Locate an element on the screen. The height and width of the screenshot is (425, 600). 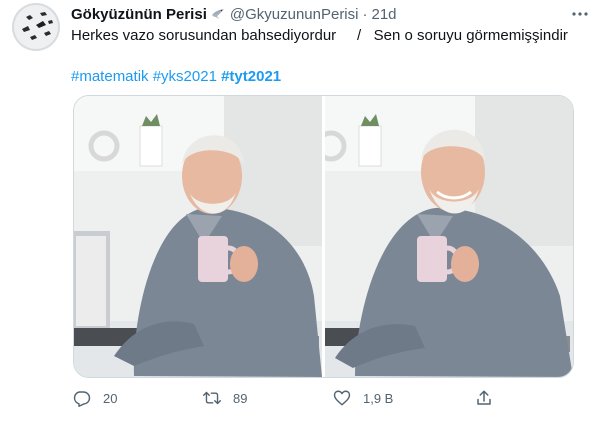
like-button: 1,9 B is located at coordinates (363, 398).